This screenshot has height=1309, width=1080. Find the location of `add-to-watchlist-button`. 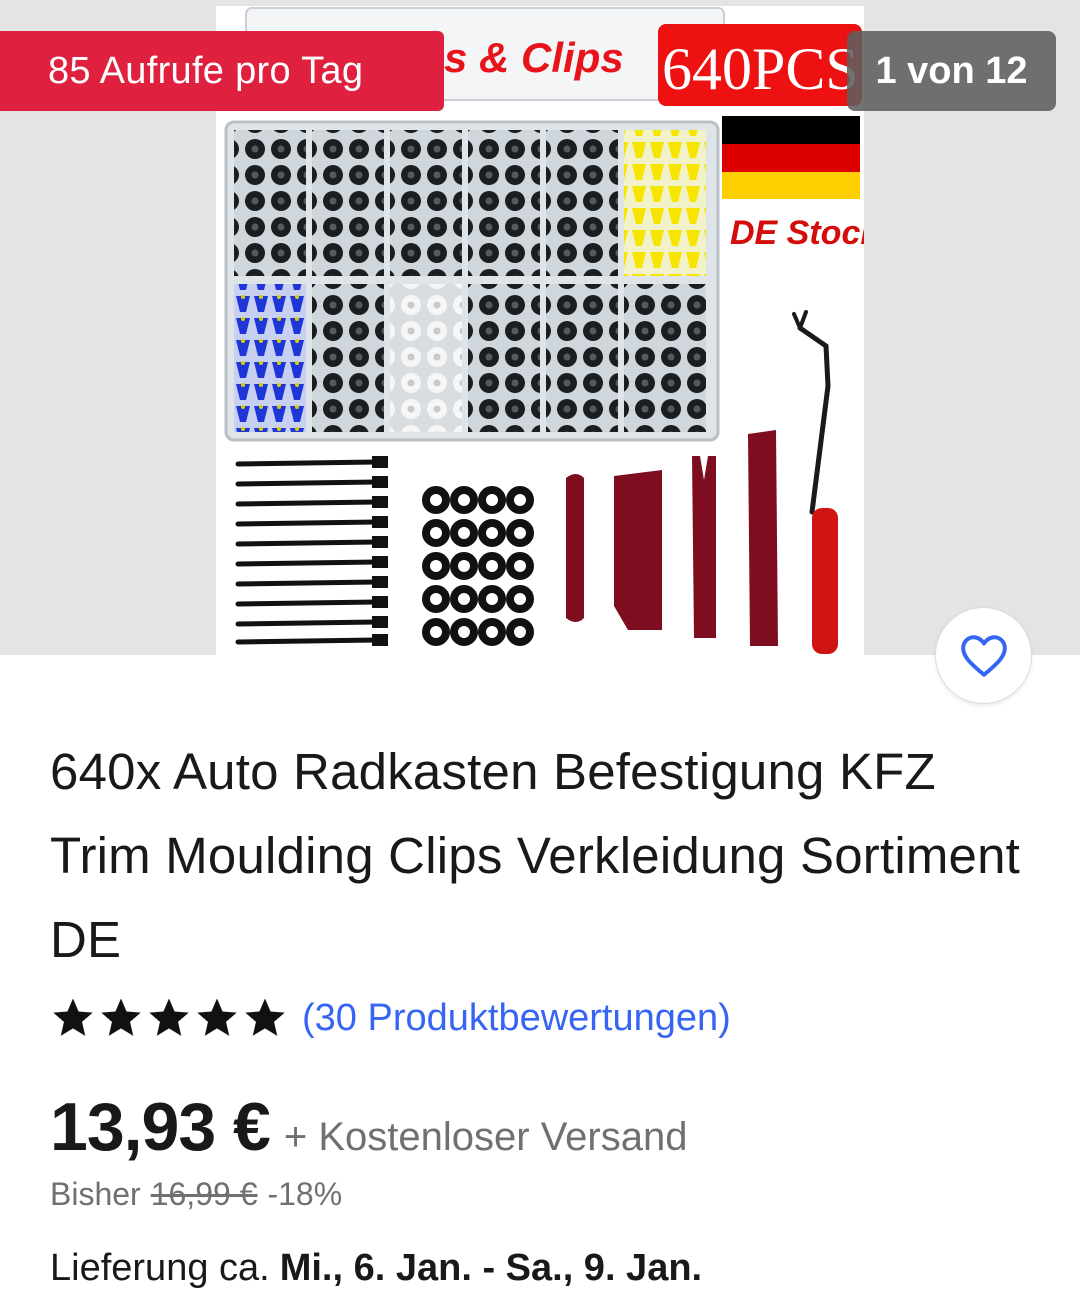

add-to-watchlist-button is located at coordinates (983, 655).